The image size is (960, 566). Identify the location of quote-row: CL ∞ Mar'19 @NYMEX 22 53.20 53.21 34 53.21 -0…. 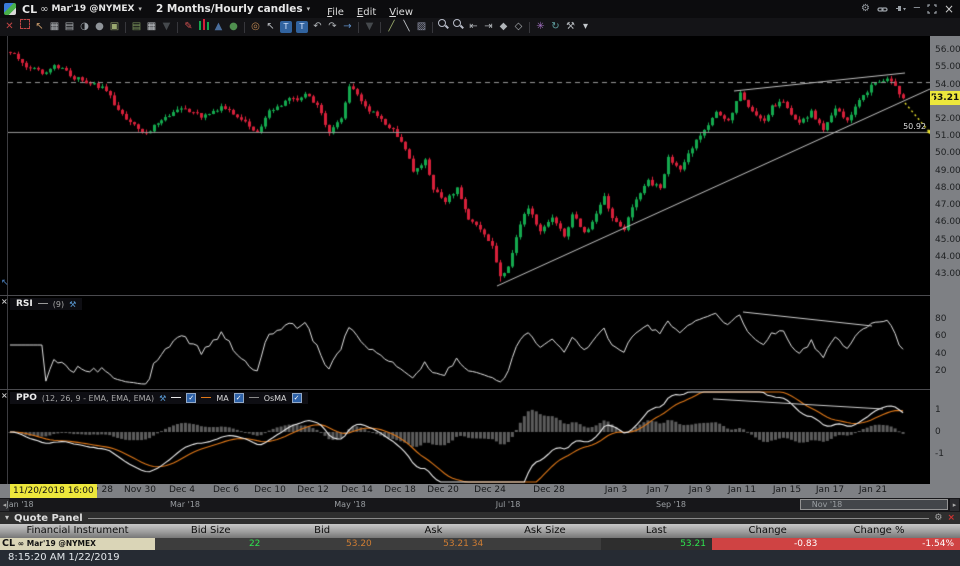
(480, 544).